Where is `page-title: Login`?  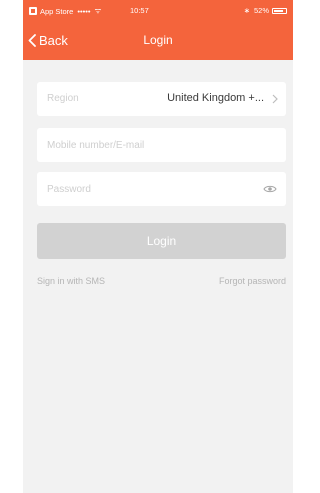 page-title: Login is located at coordinates (158, 40).